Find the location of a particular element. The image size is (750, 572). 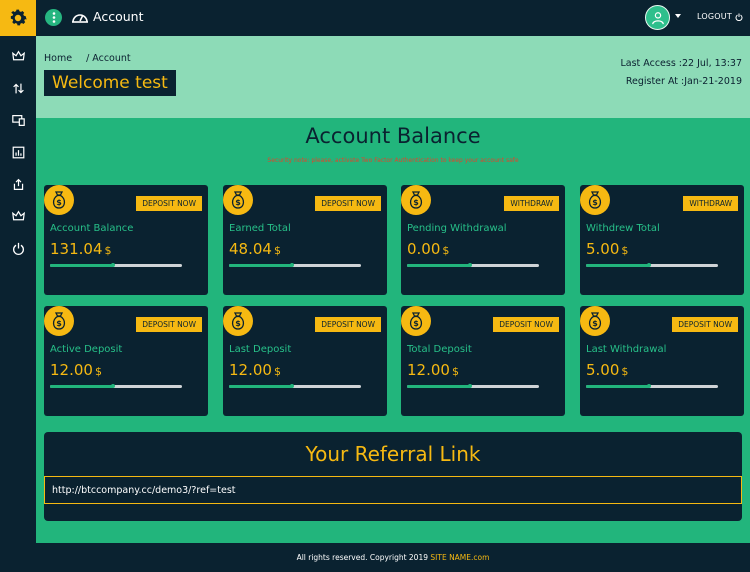

register-date-text: Register At :Jan-21-2019 is located at coordinates (683, 81).